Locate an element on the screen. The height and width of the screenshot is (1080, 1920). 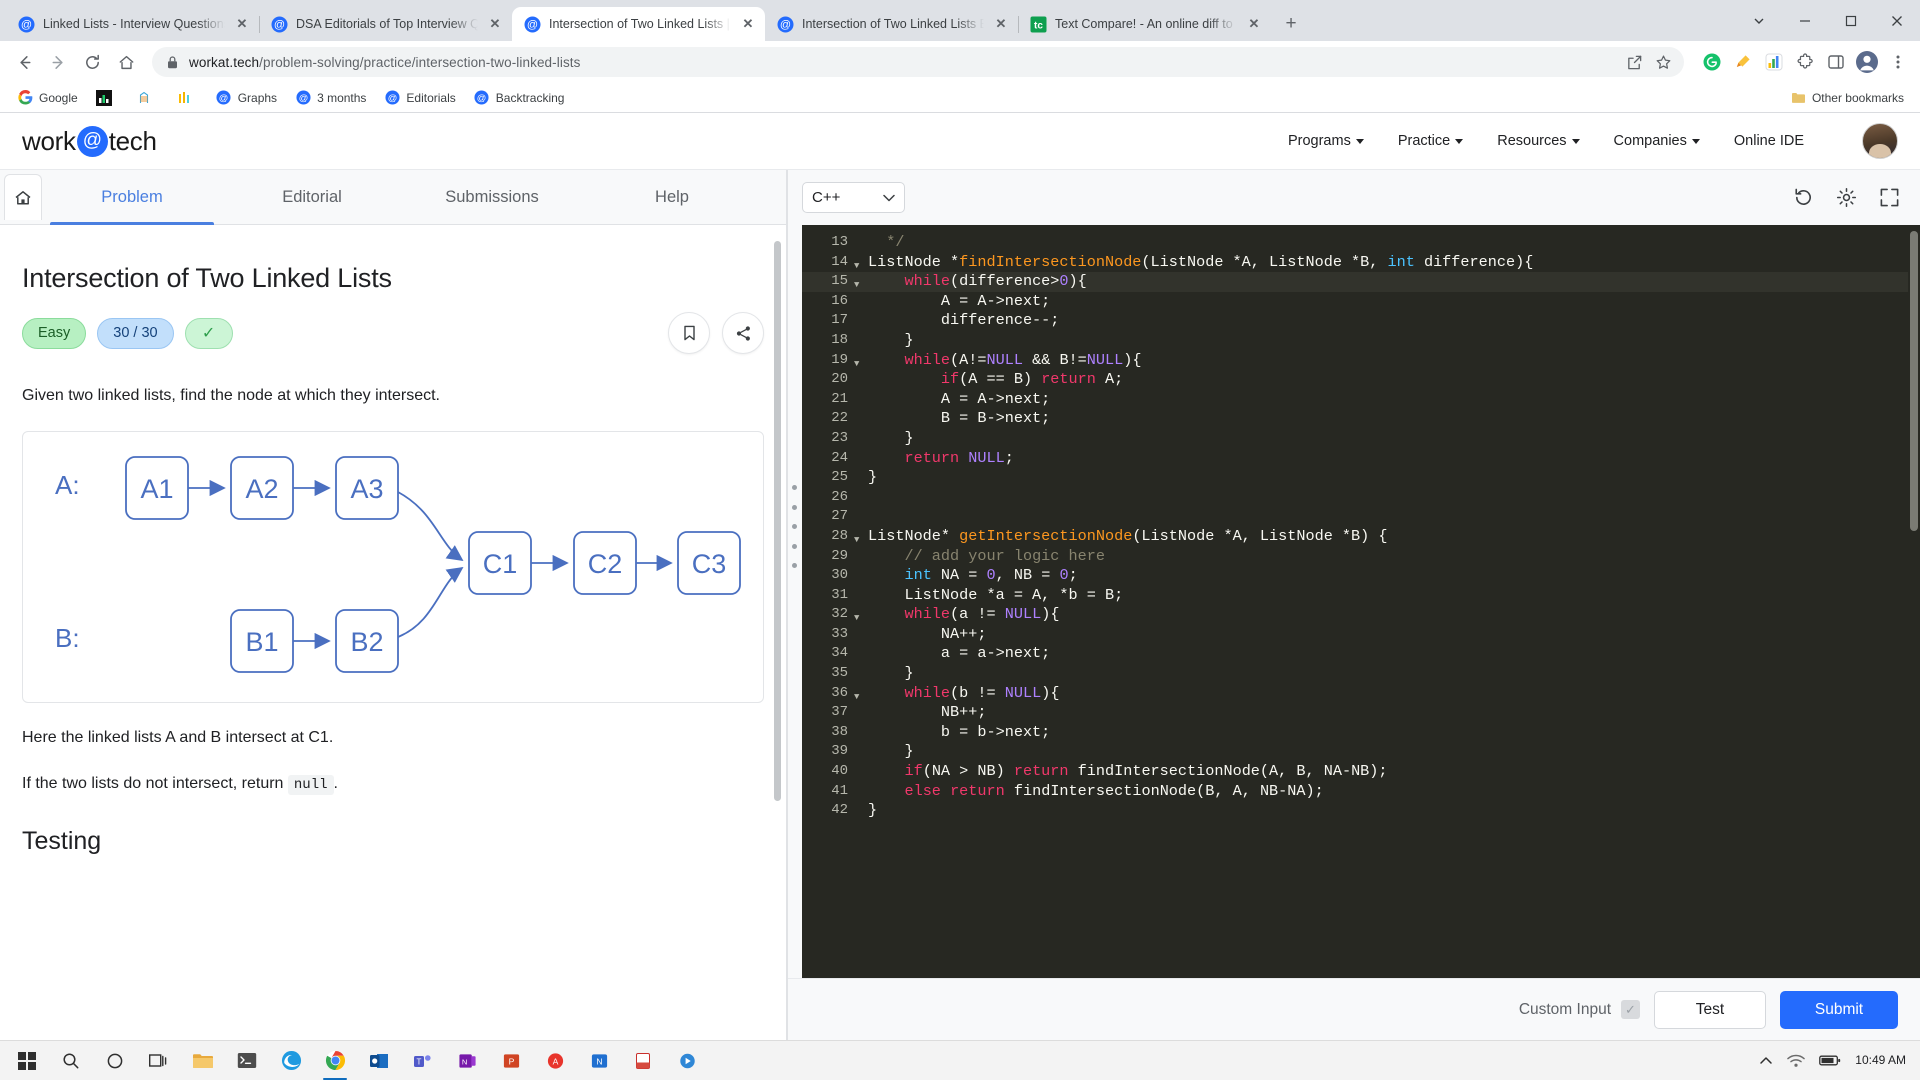
home-icon is located at coordinates (126, 62).